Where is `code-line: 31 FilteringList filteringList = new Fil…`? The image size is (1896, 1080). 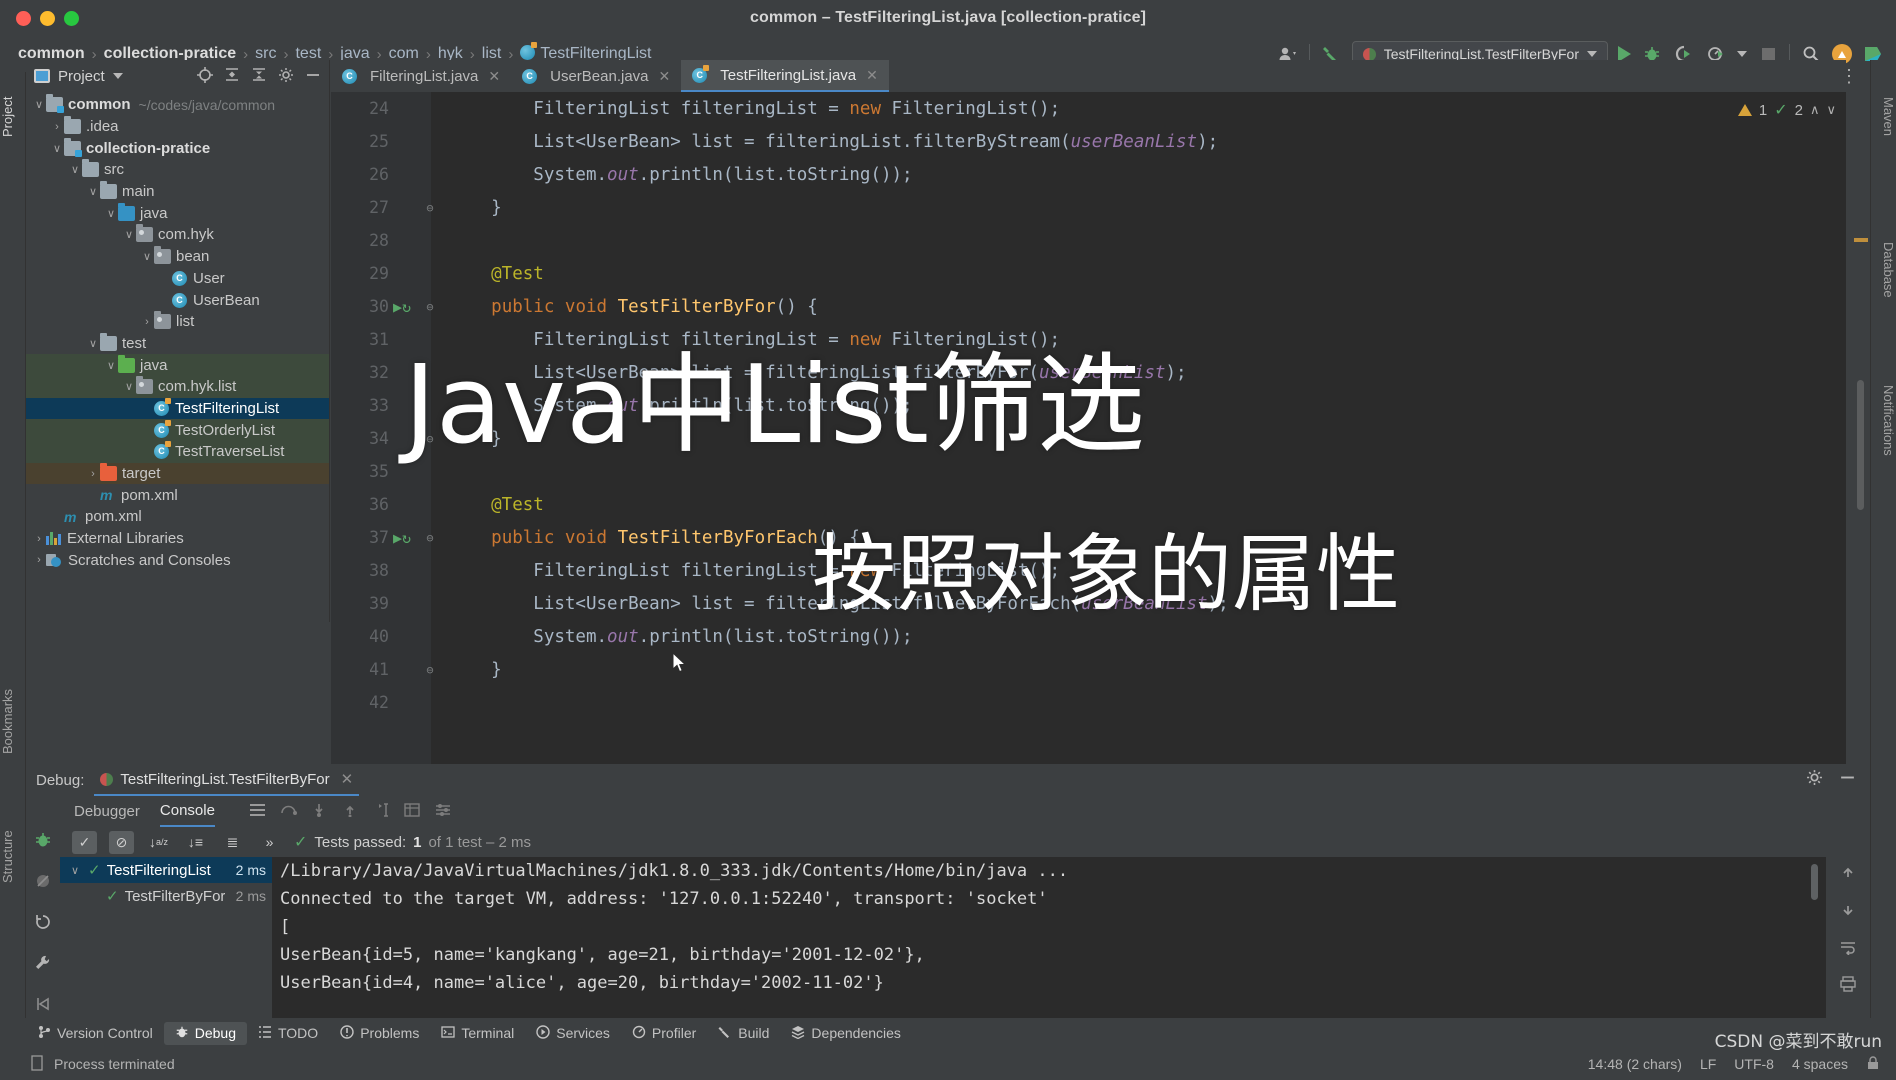 code-line: 31 FilteringList filteringList = new Fil… is located at coordinates (1088, 339).